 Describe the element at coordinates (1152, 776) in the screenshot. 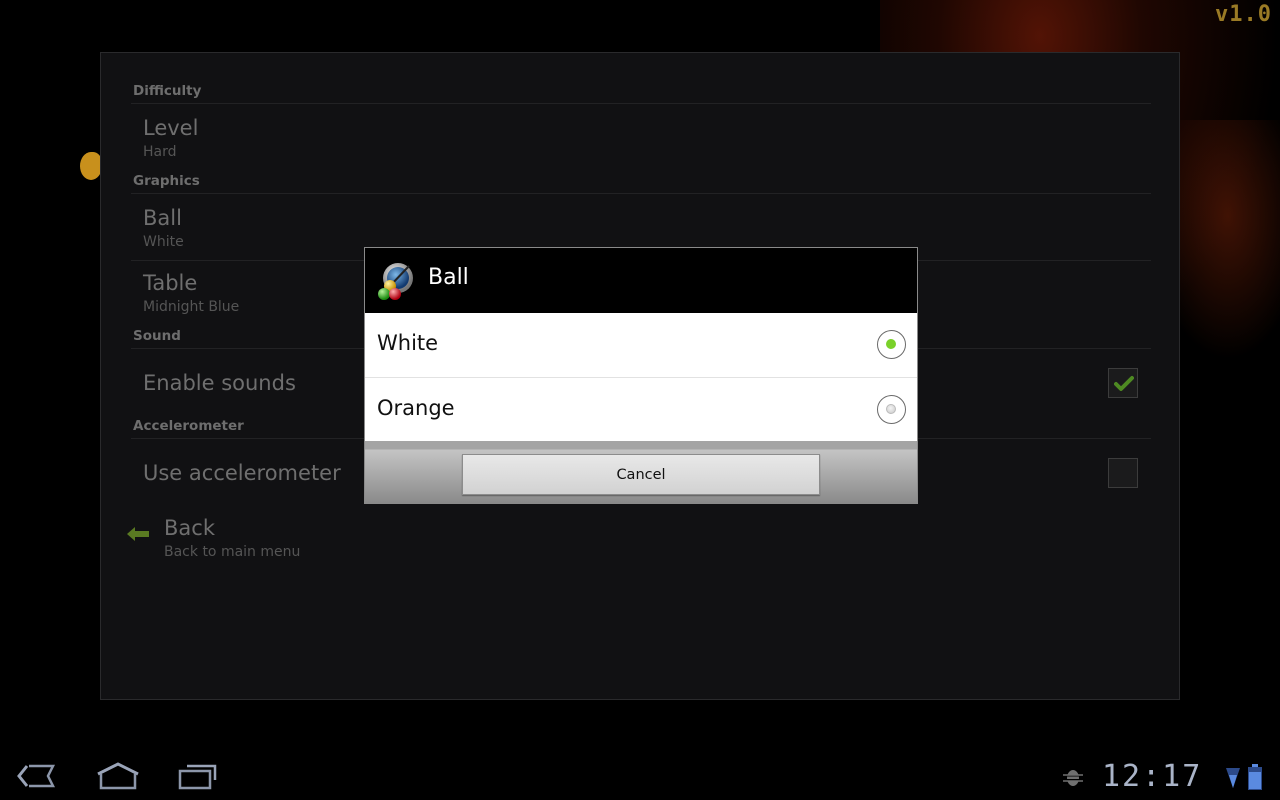

I see `clock: 12:17` at that location.